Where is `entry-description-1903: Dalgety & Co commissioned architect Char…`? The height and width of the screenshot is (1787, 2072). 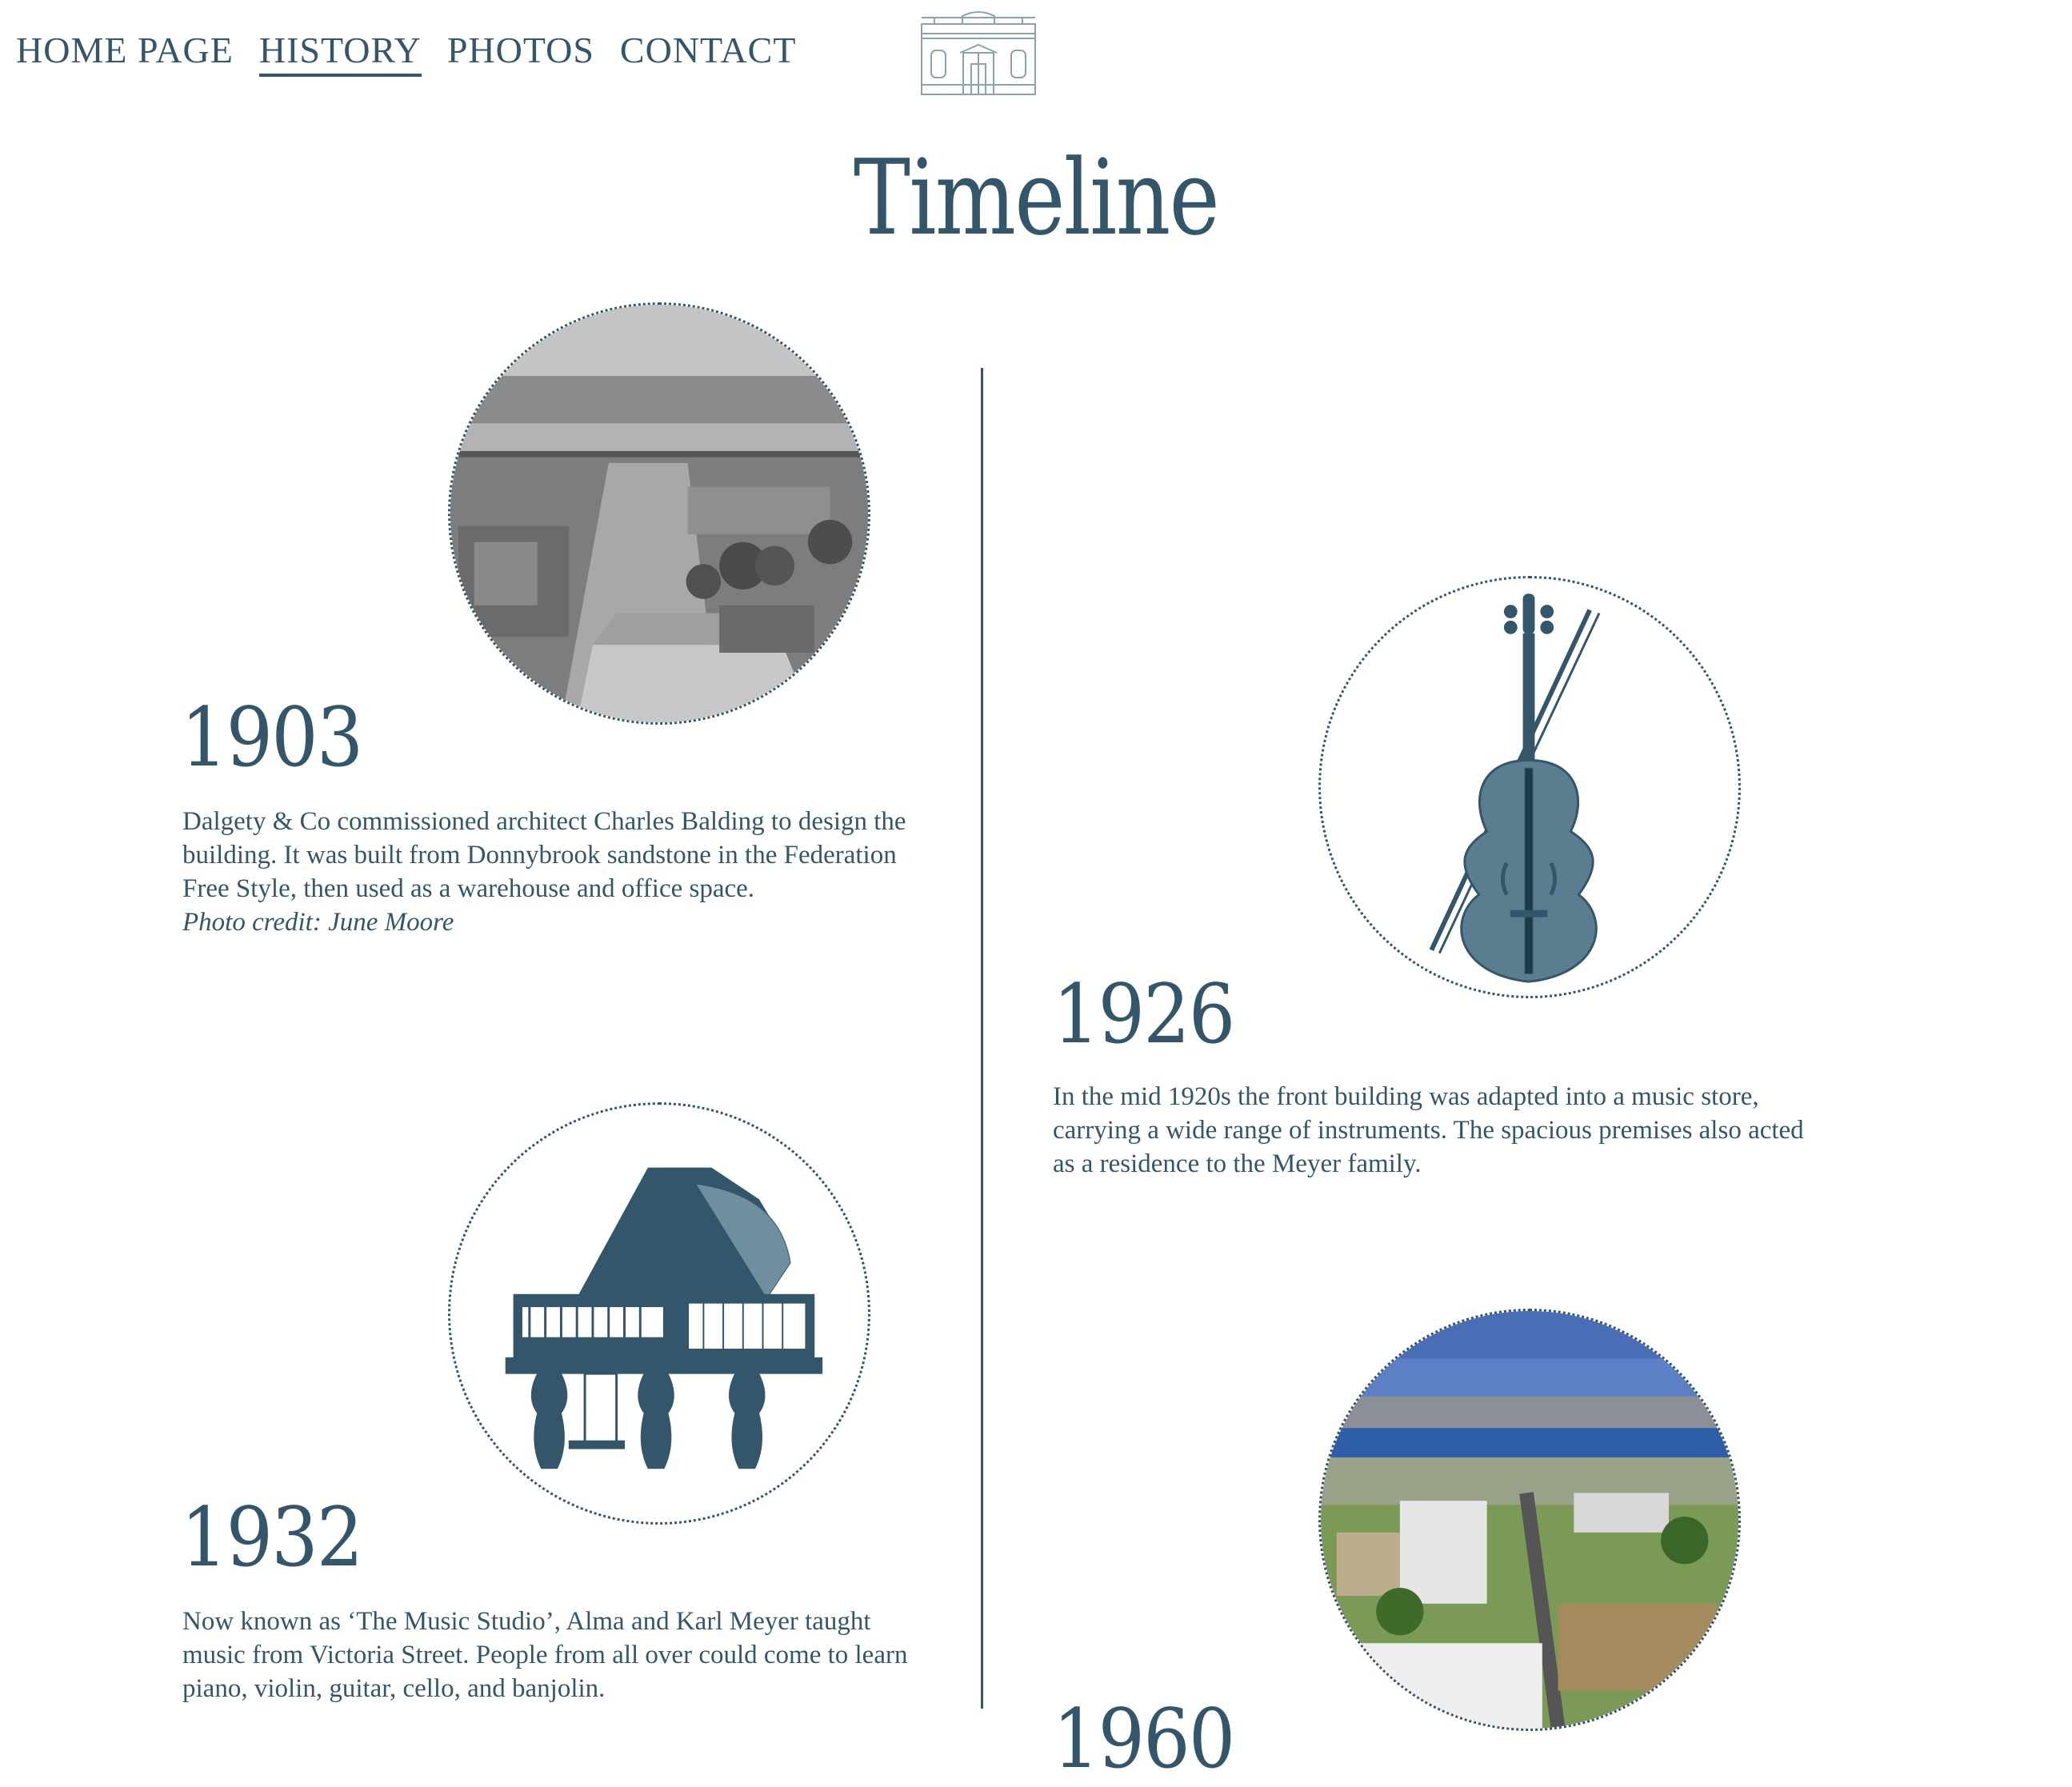
entry-description-1903: Dalgety & Co commissioned architect Char… is located at coordinates (558, 872).